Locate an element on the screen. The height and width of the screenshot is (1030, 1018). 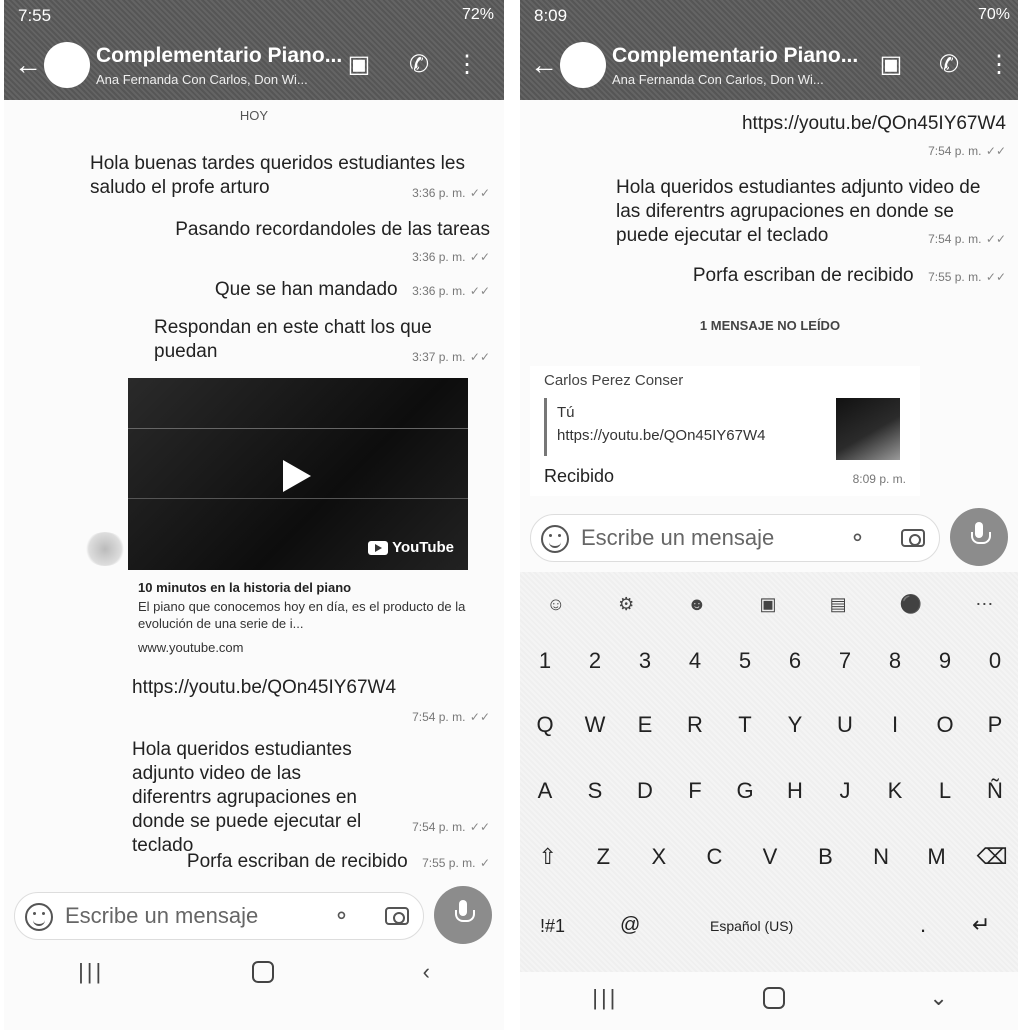
key-j: J is located at coordinates (845, 791).